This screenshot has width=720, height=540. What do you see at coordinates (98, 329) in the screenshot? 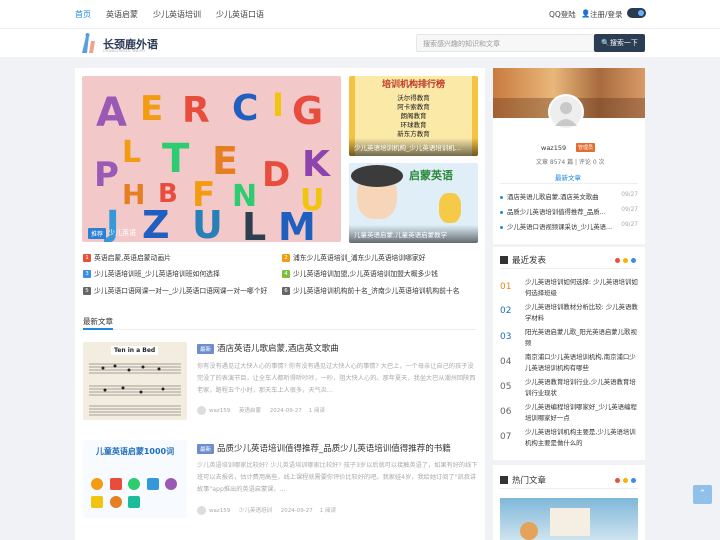
I see `section-underline` at bounding box center [98, 329].